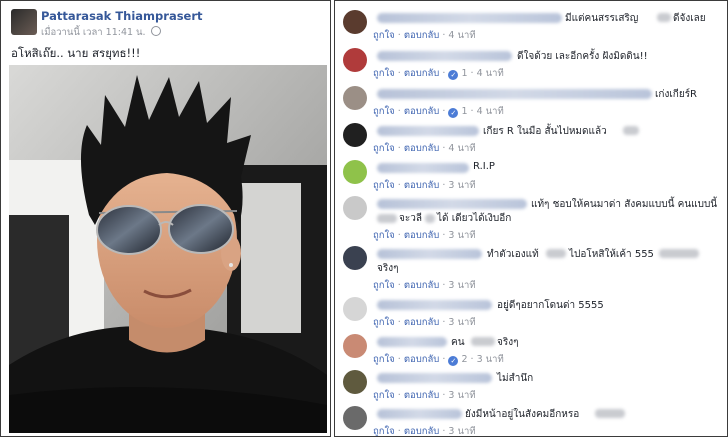 The image size is (728, 437). Describe the element at coordinates (453, 113) in the screenshot. I see `like-icon: ✓` at that location.